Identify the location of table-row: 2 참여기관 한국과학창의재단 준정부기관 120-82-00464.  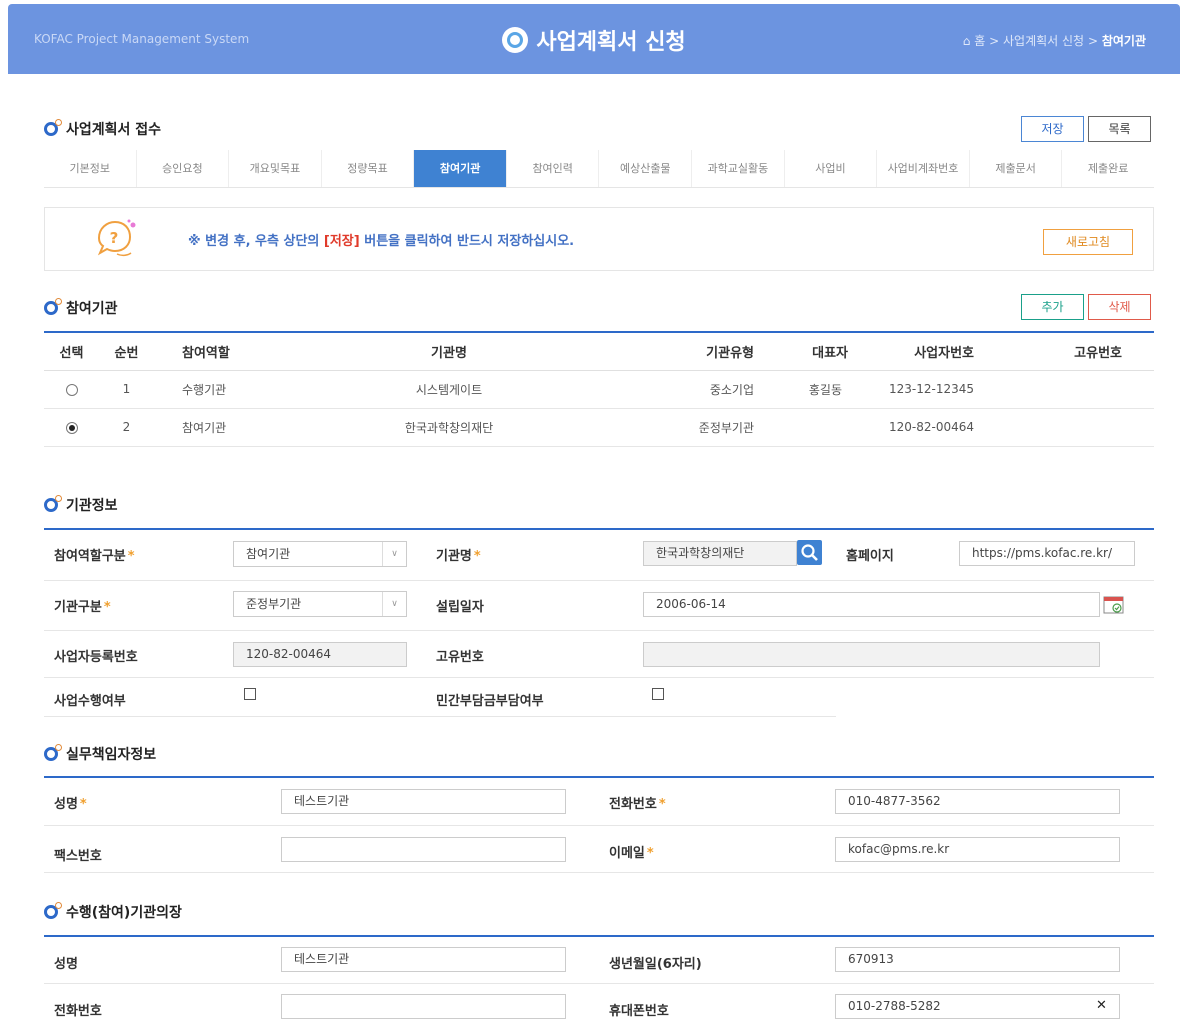
(599, 427).